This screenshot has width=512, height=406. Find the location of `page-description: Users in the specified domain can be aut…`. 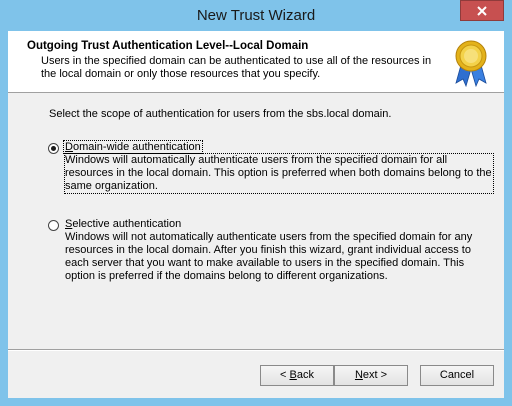

page-description: Users in the specified domain can be aut… is located at coordinates (236, 67).